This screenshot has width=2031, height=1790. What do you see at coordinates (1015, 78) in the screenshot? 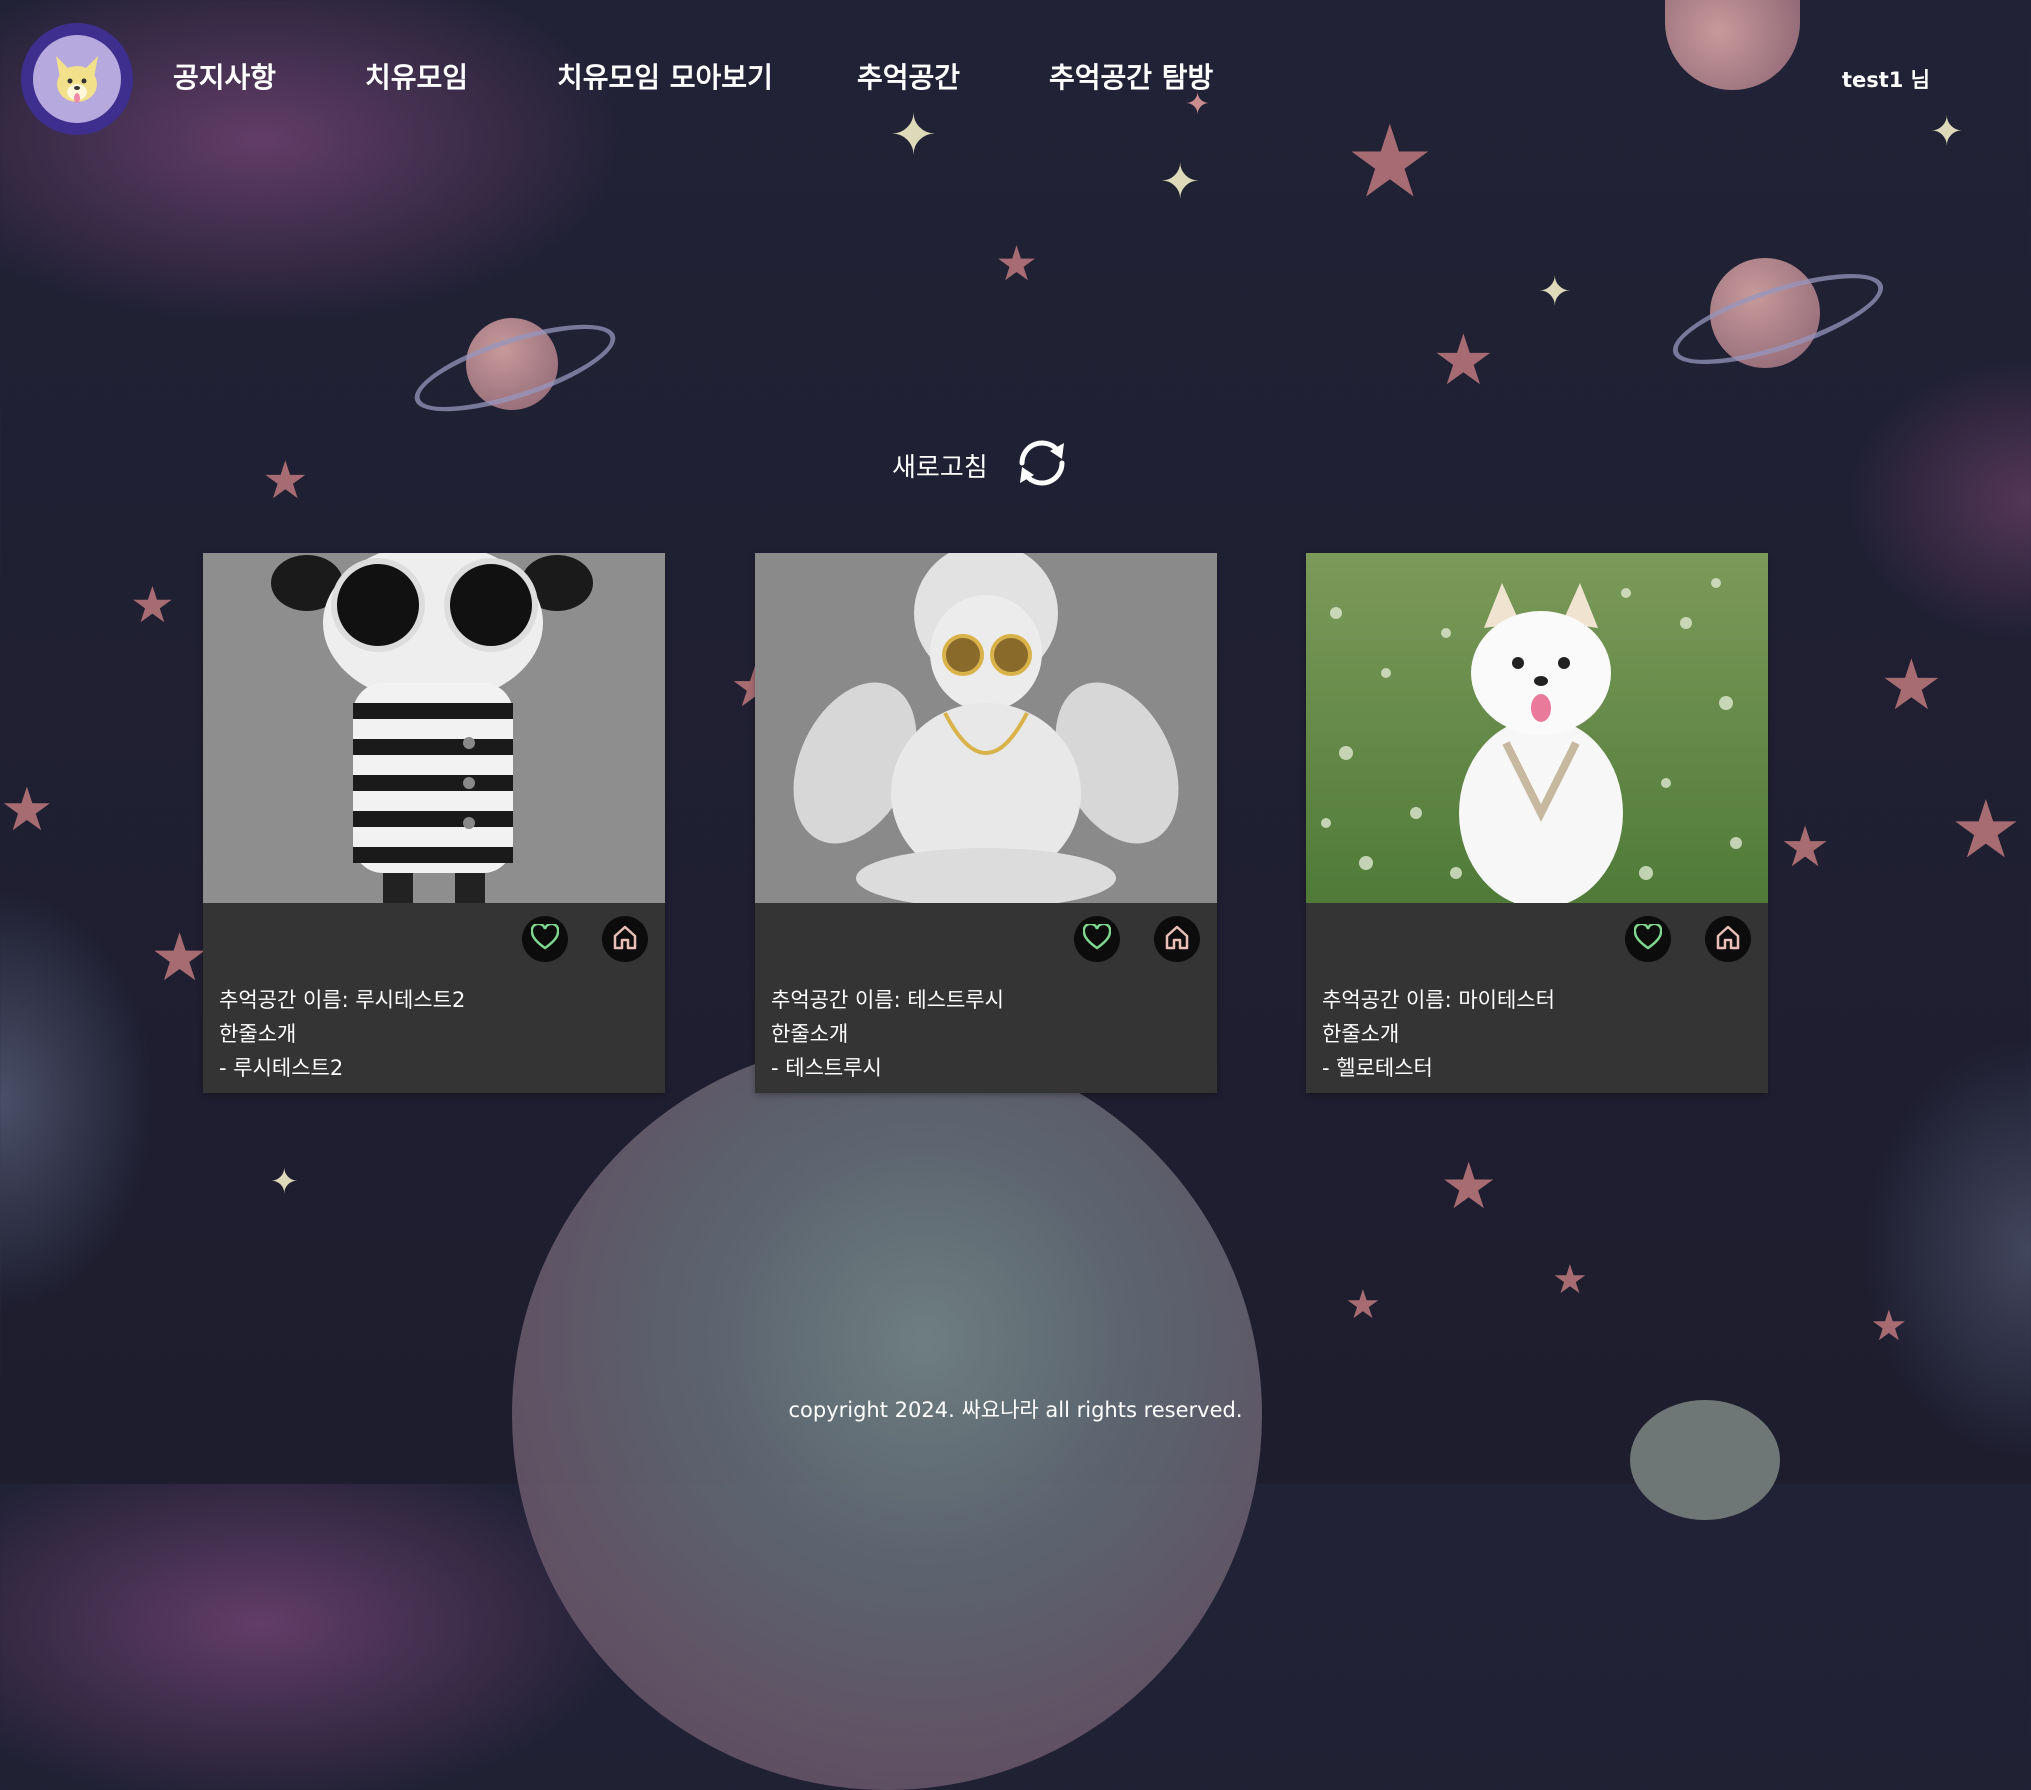
I see `site-header: 공지사항 치유모임 치유모임 모아보기 추억공간 추억공간 탐방 test1 님` at bounding box center [1015, 78].